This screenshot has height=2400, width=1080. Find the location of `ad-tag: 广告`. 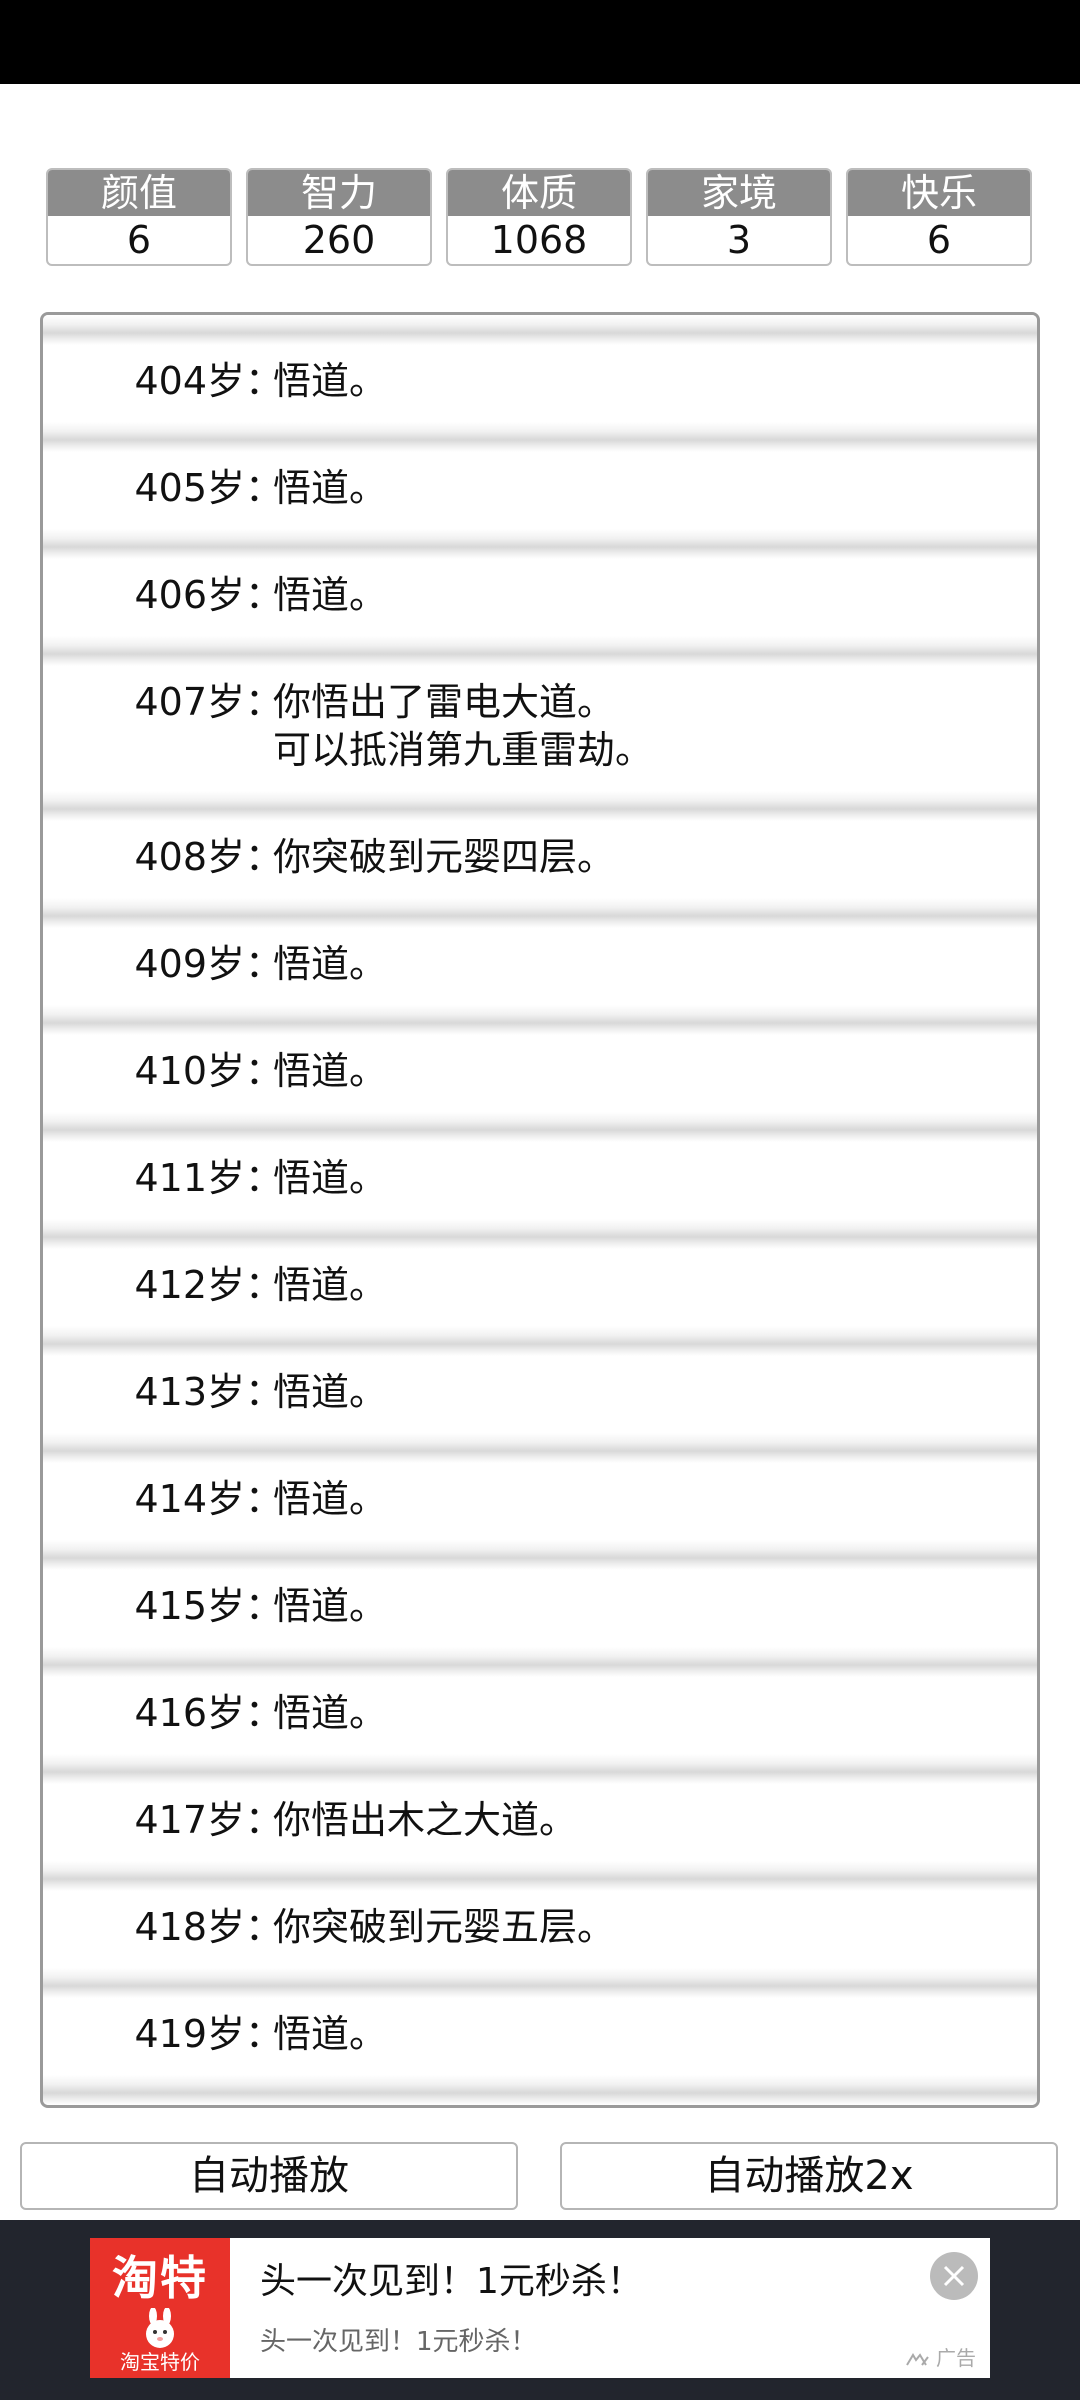

ad-tag: 广告 is located at coordinates (941, 2358).